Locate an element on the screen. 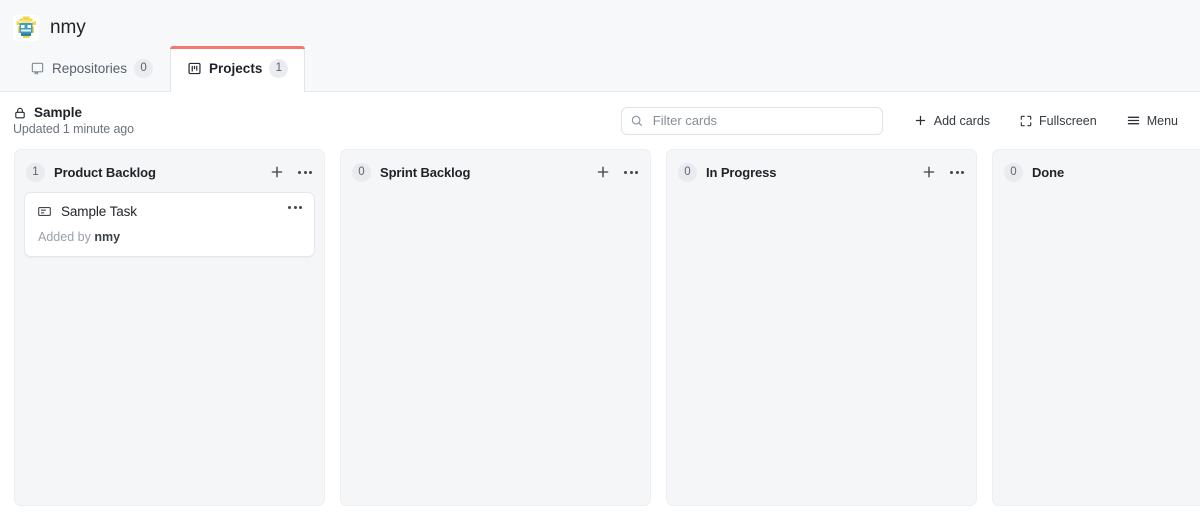  menu-button: Menu is located at coordinates (1152, 120).